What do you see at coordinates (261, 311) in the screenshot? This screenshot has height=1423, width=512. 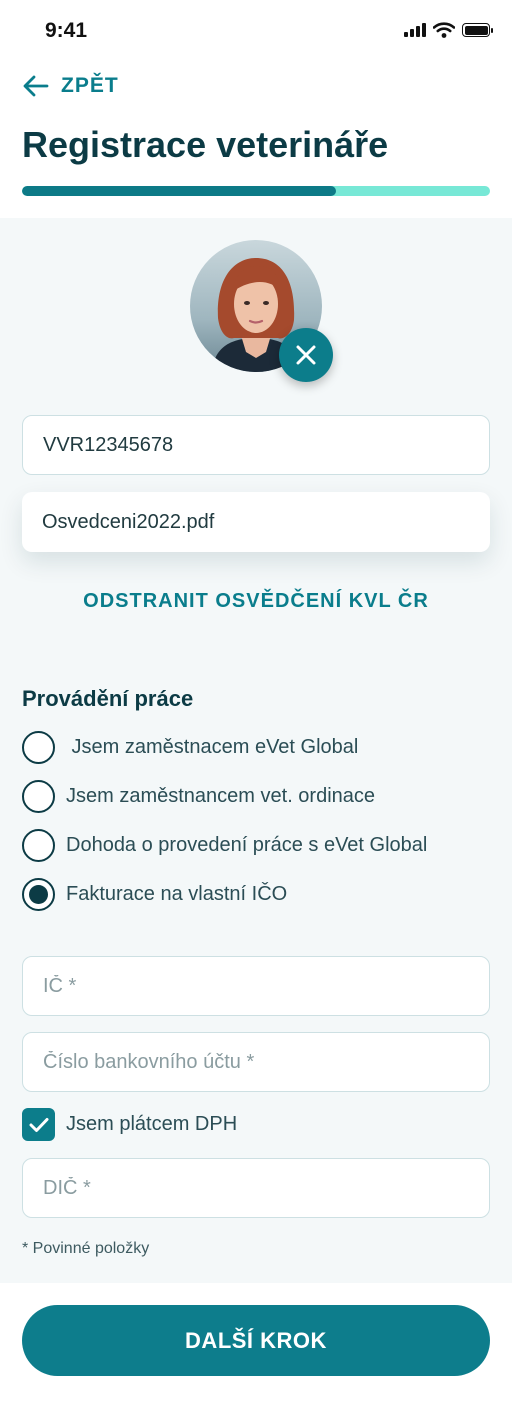 I see `profile-photo` at bounding box center [261, 311].